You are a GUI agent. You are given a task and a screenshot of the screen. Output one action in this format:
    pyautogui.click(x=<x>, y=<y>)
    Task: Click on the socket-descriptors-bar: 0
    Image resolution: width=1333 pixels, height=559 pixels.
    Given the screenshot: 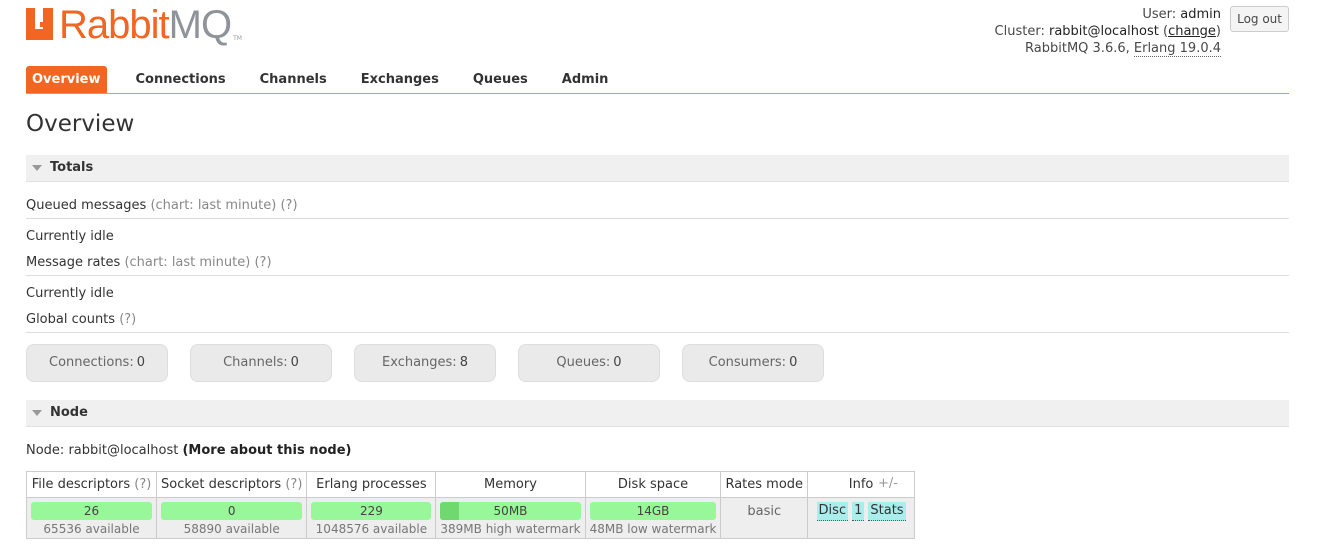 What is the action you would take?
    pyautogui.click(x=232, y=511)
    